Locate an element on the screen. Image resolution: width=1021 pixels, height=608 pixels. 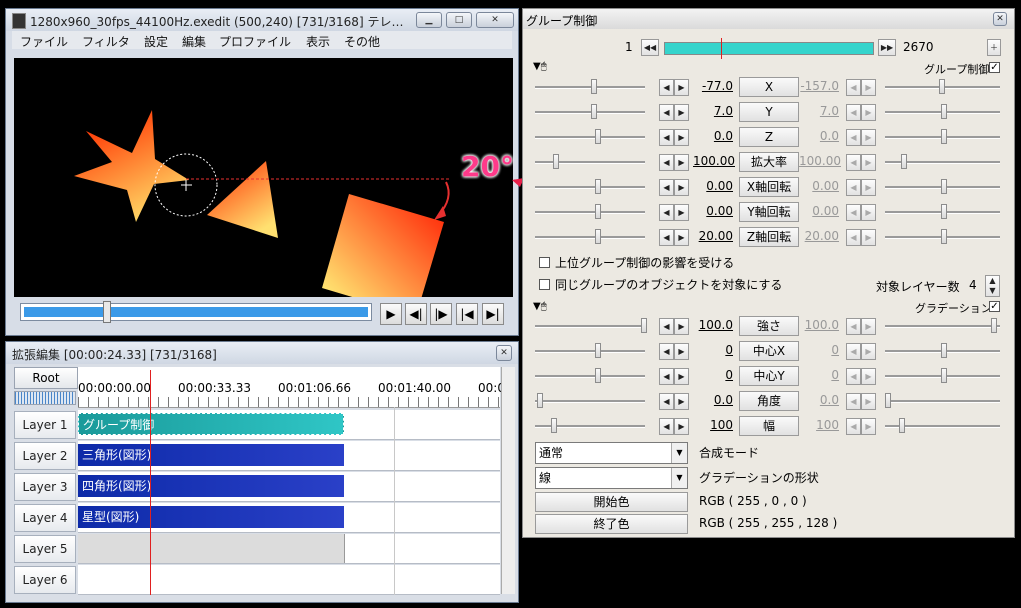
param-end-value: -157.0 is located at coordinates (819, 86).